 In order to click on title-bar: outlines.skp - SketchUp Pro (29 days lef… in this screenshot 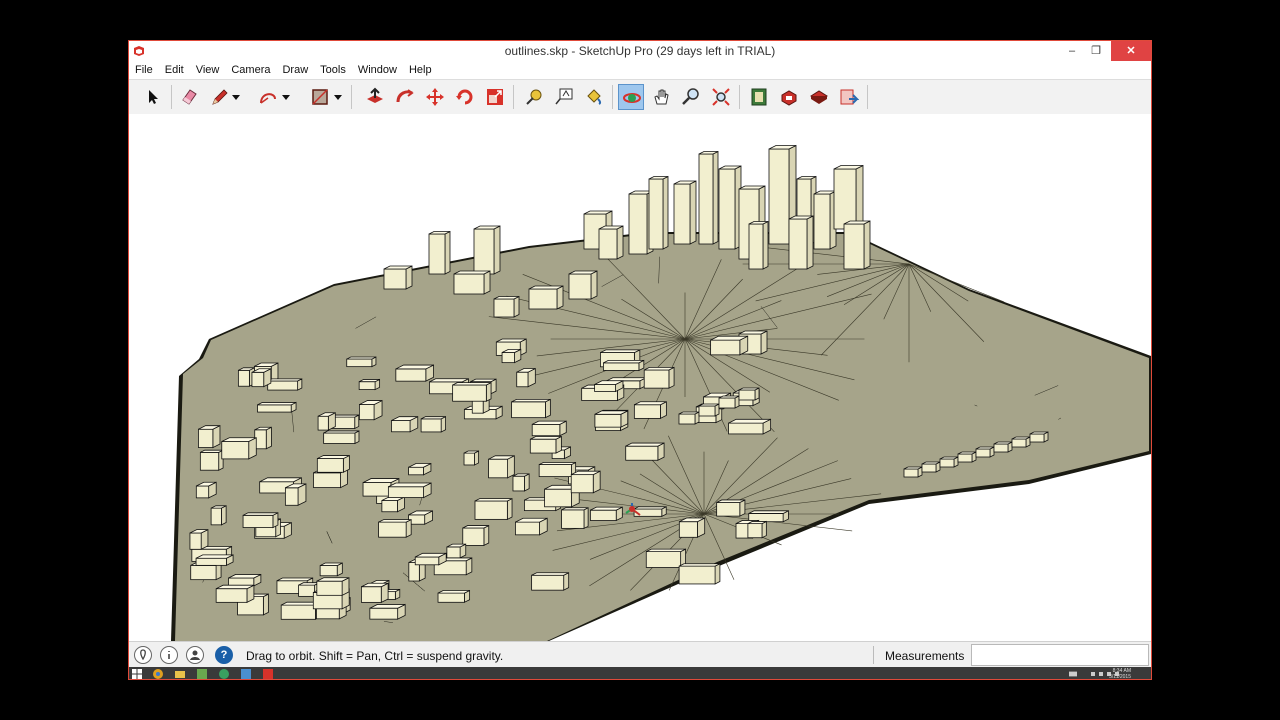, I will do `click(640, 51)`.